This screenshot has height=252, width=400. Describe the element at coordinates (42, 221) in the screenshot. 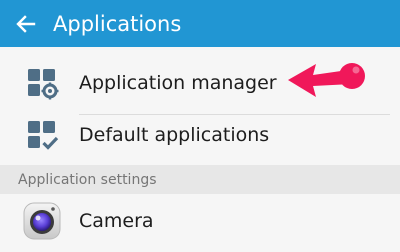

I see `camera-icon` at that location.